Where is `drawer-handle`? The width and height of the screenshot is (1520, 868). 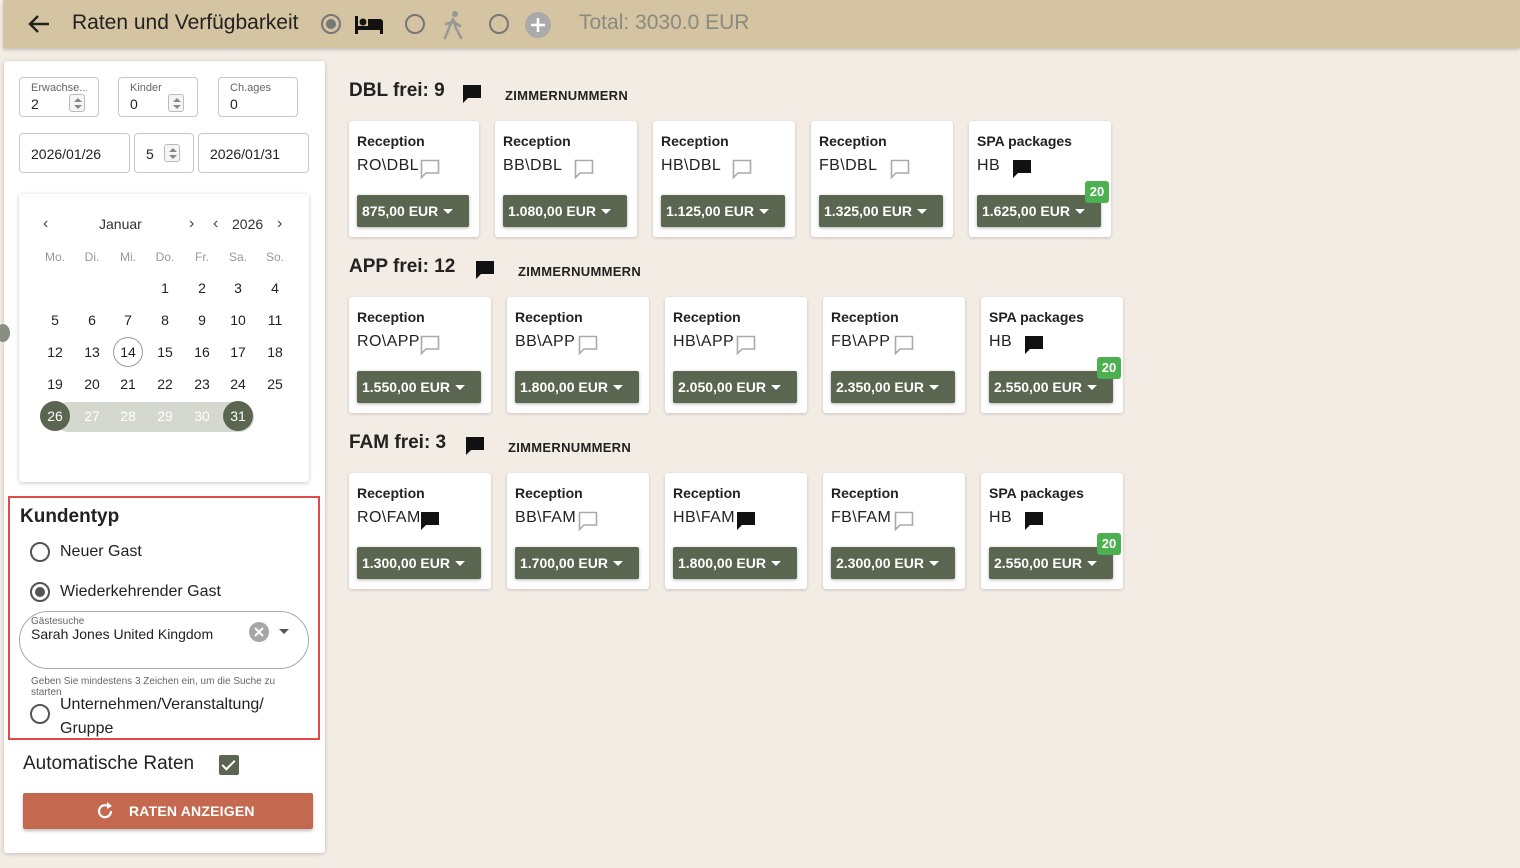
drawer-handle is located at coordinates (5, 333).